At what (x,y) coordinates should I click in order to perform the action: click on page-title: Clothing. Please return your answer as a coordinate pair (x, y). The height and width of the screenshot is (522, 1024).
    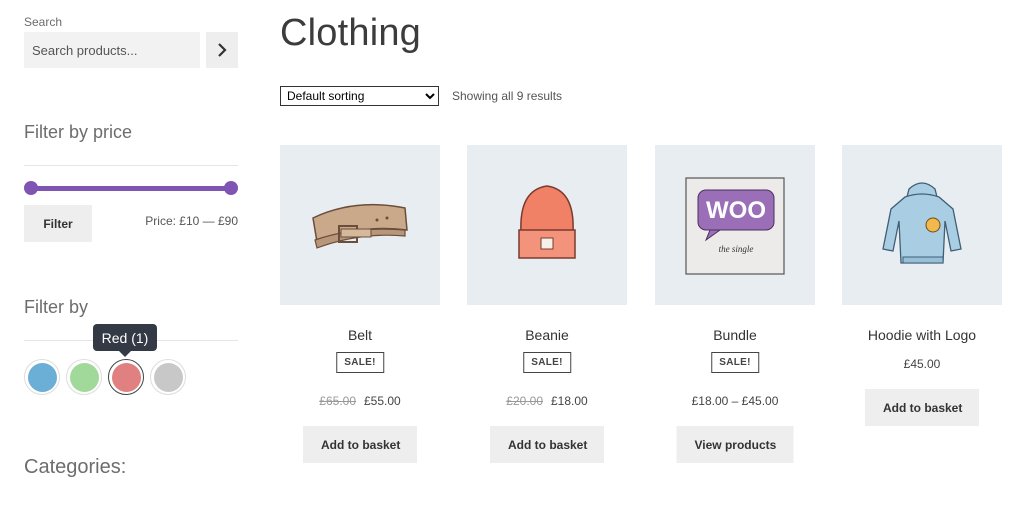
    Looking at the image, I should click on (351, 33).